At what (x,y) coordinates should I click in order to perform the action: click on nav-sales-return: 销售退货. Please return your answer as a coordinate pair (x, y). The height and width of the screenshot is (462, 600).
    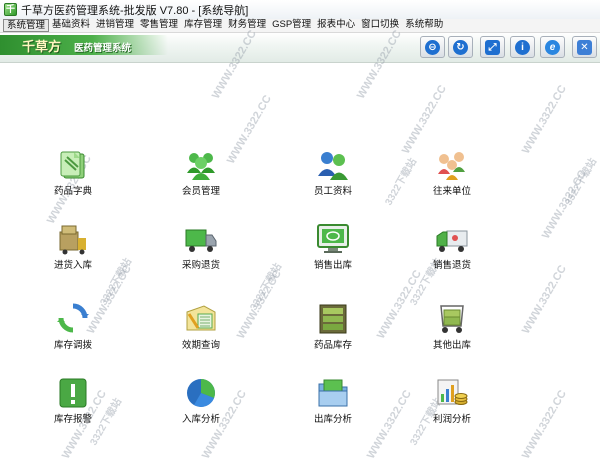
    Looking at the image, I should click on (452, 249).